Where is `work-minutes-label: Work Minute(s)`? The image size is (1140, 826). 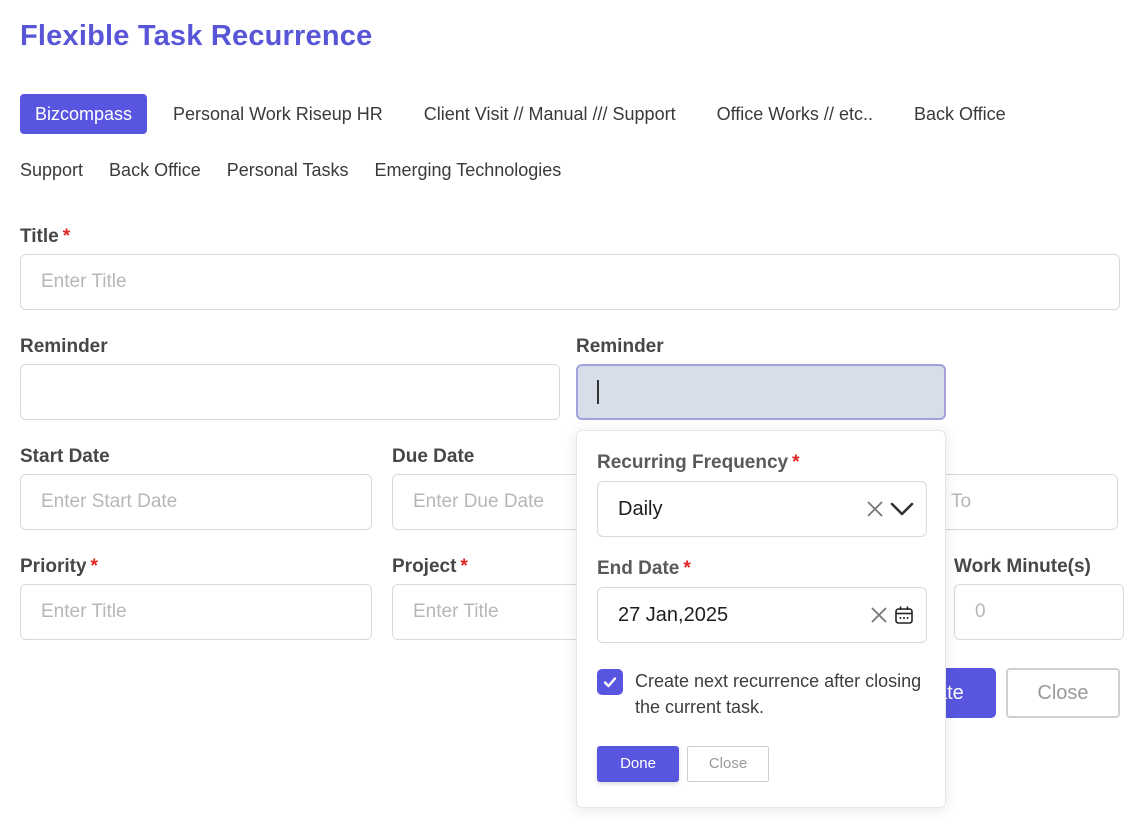 work-minutes-label: Work Minute(s) is located at coordinates (1022, 566).